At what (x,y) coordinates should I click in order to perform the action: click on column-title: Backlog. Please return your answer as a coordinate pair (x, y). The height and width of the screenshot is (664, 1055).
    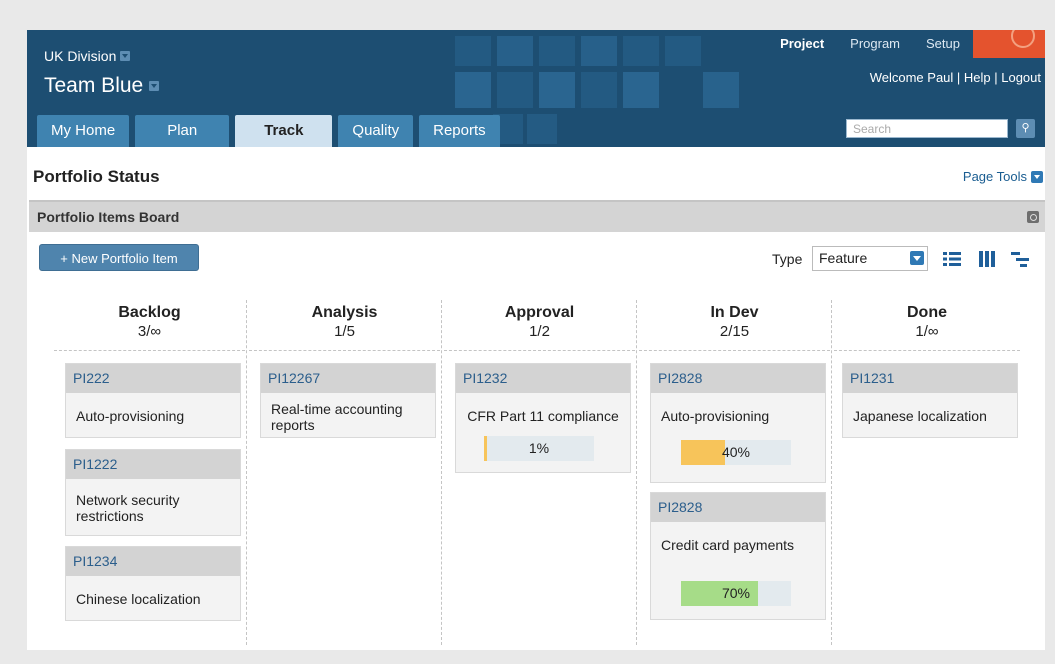
    Looking at the image, I should click on (149, 312).